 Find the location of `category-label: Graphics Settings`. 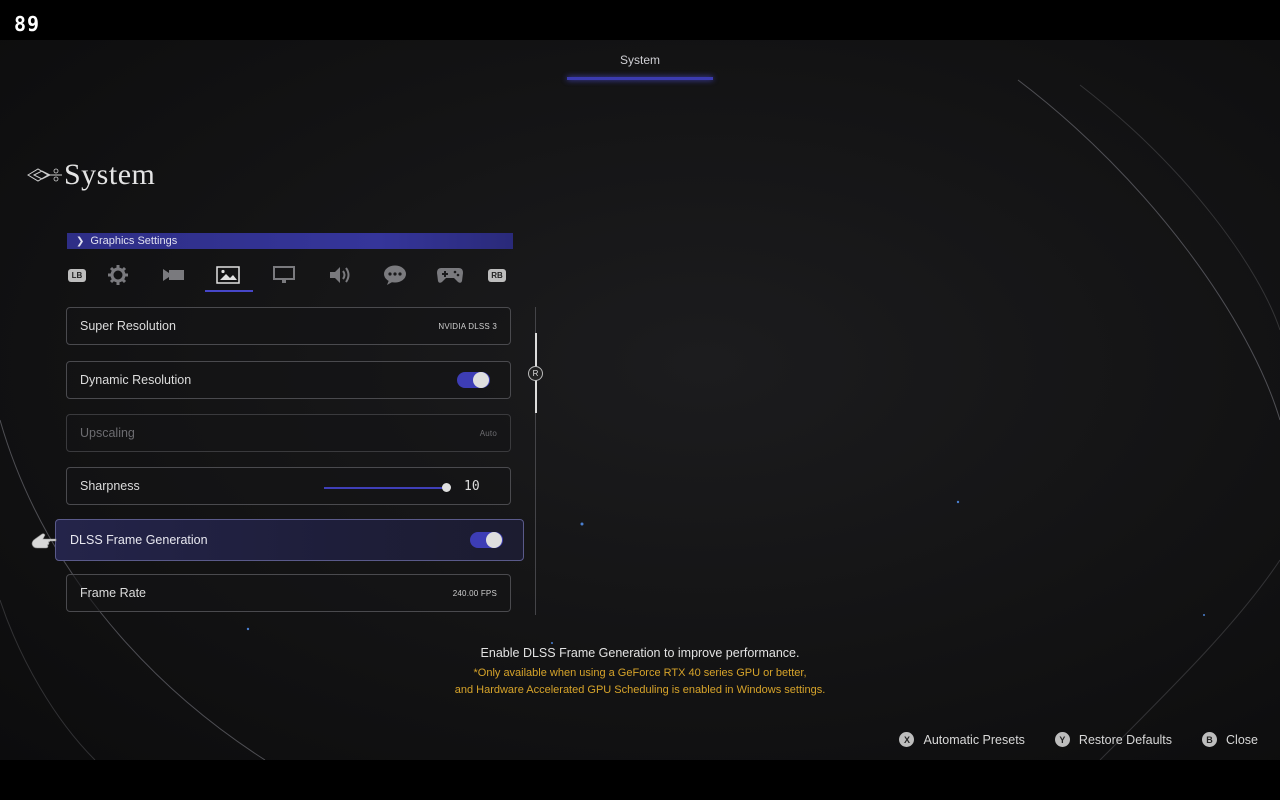

category-label: Graphics Settings is located at coordinates (134, 241).